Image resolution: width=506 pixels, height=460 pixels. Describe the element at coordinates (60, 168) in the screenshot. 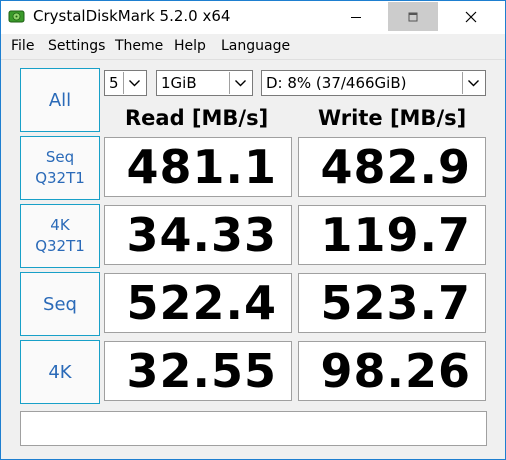

I see `seq-q32t1-button: Seq Q32T1` at that location.